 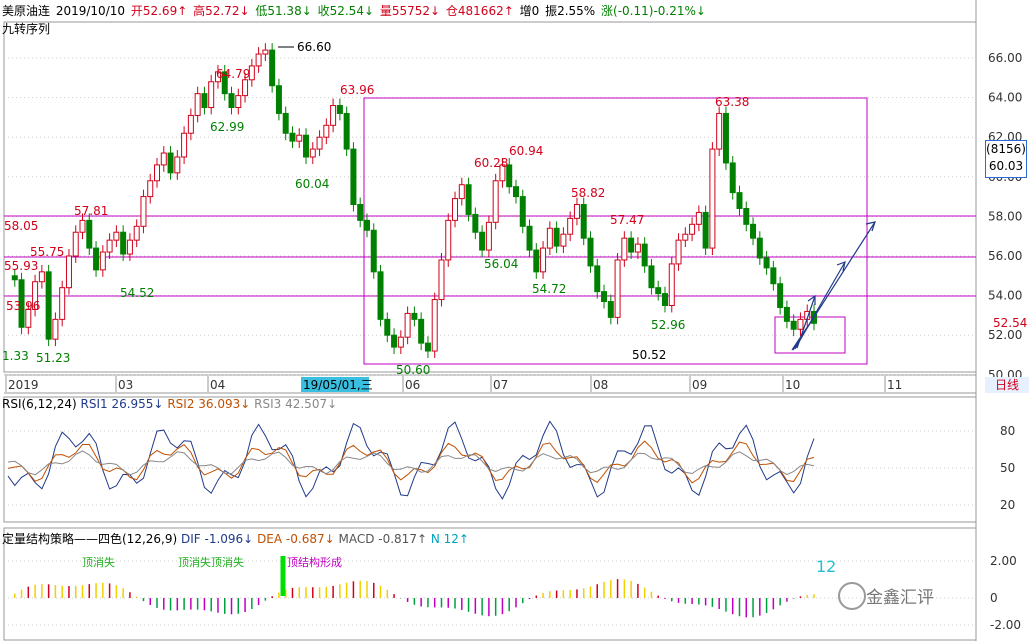 What do you see at coordinates (526, 151) in the screenshot?
I see `price-annotation: 60.94` at bounding box center [526, 151].